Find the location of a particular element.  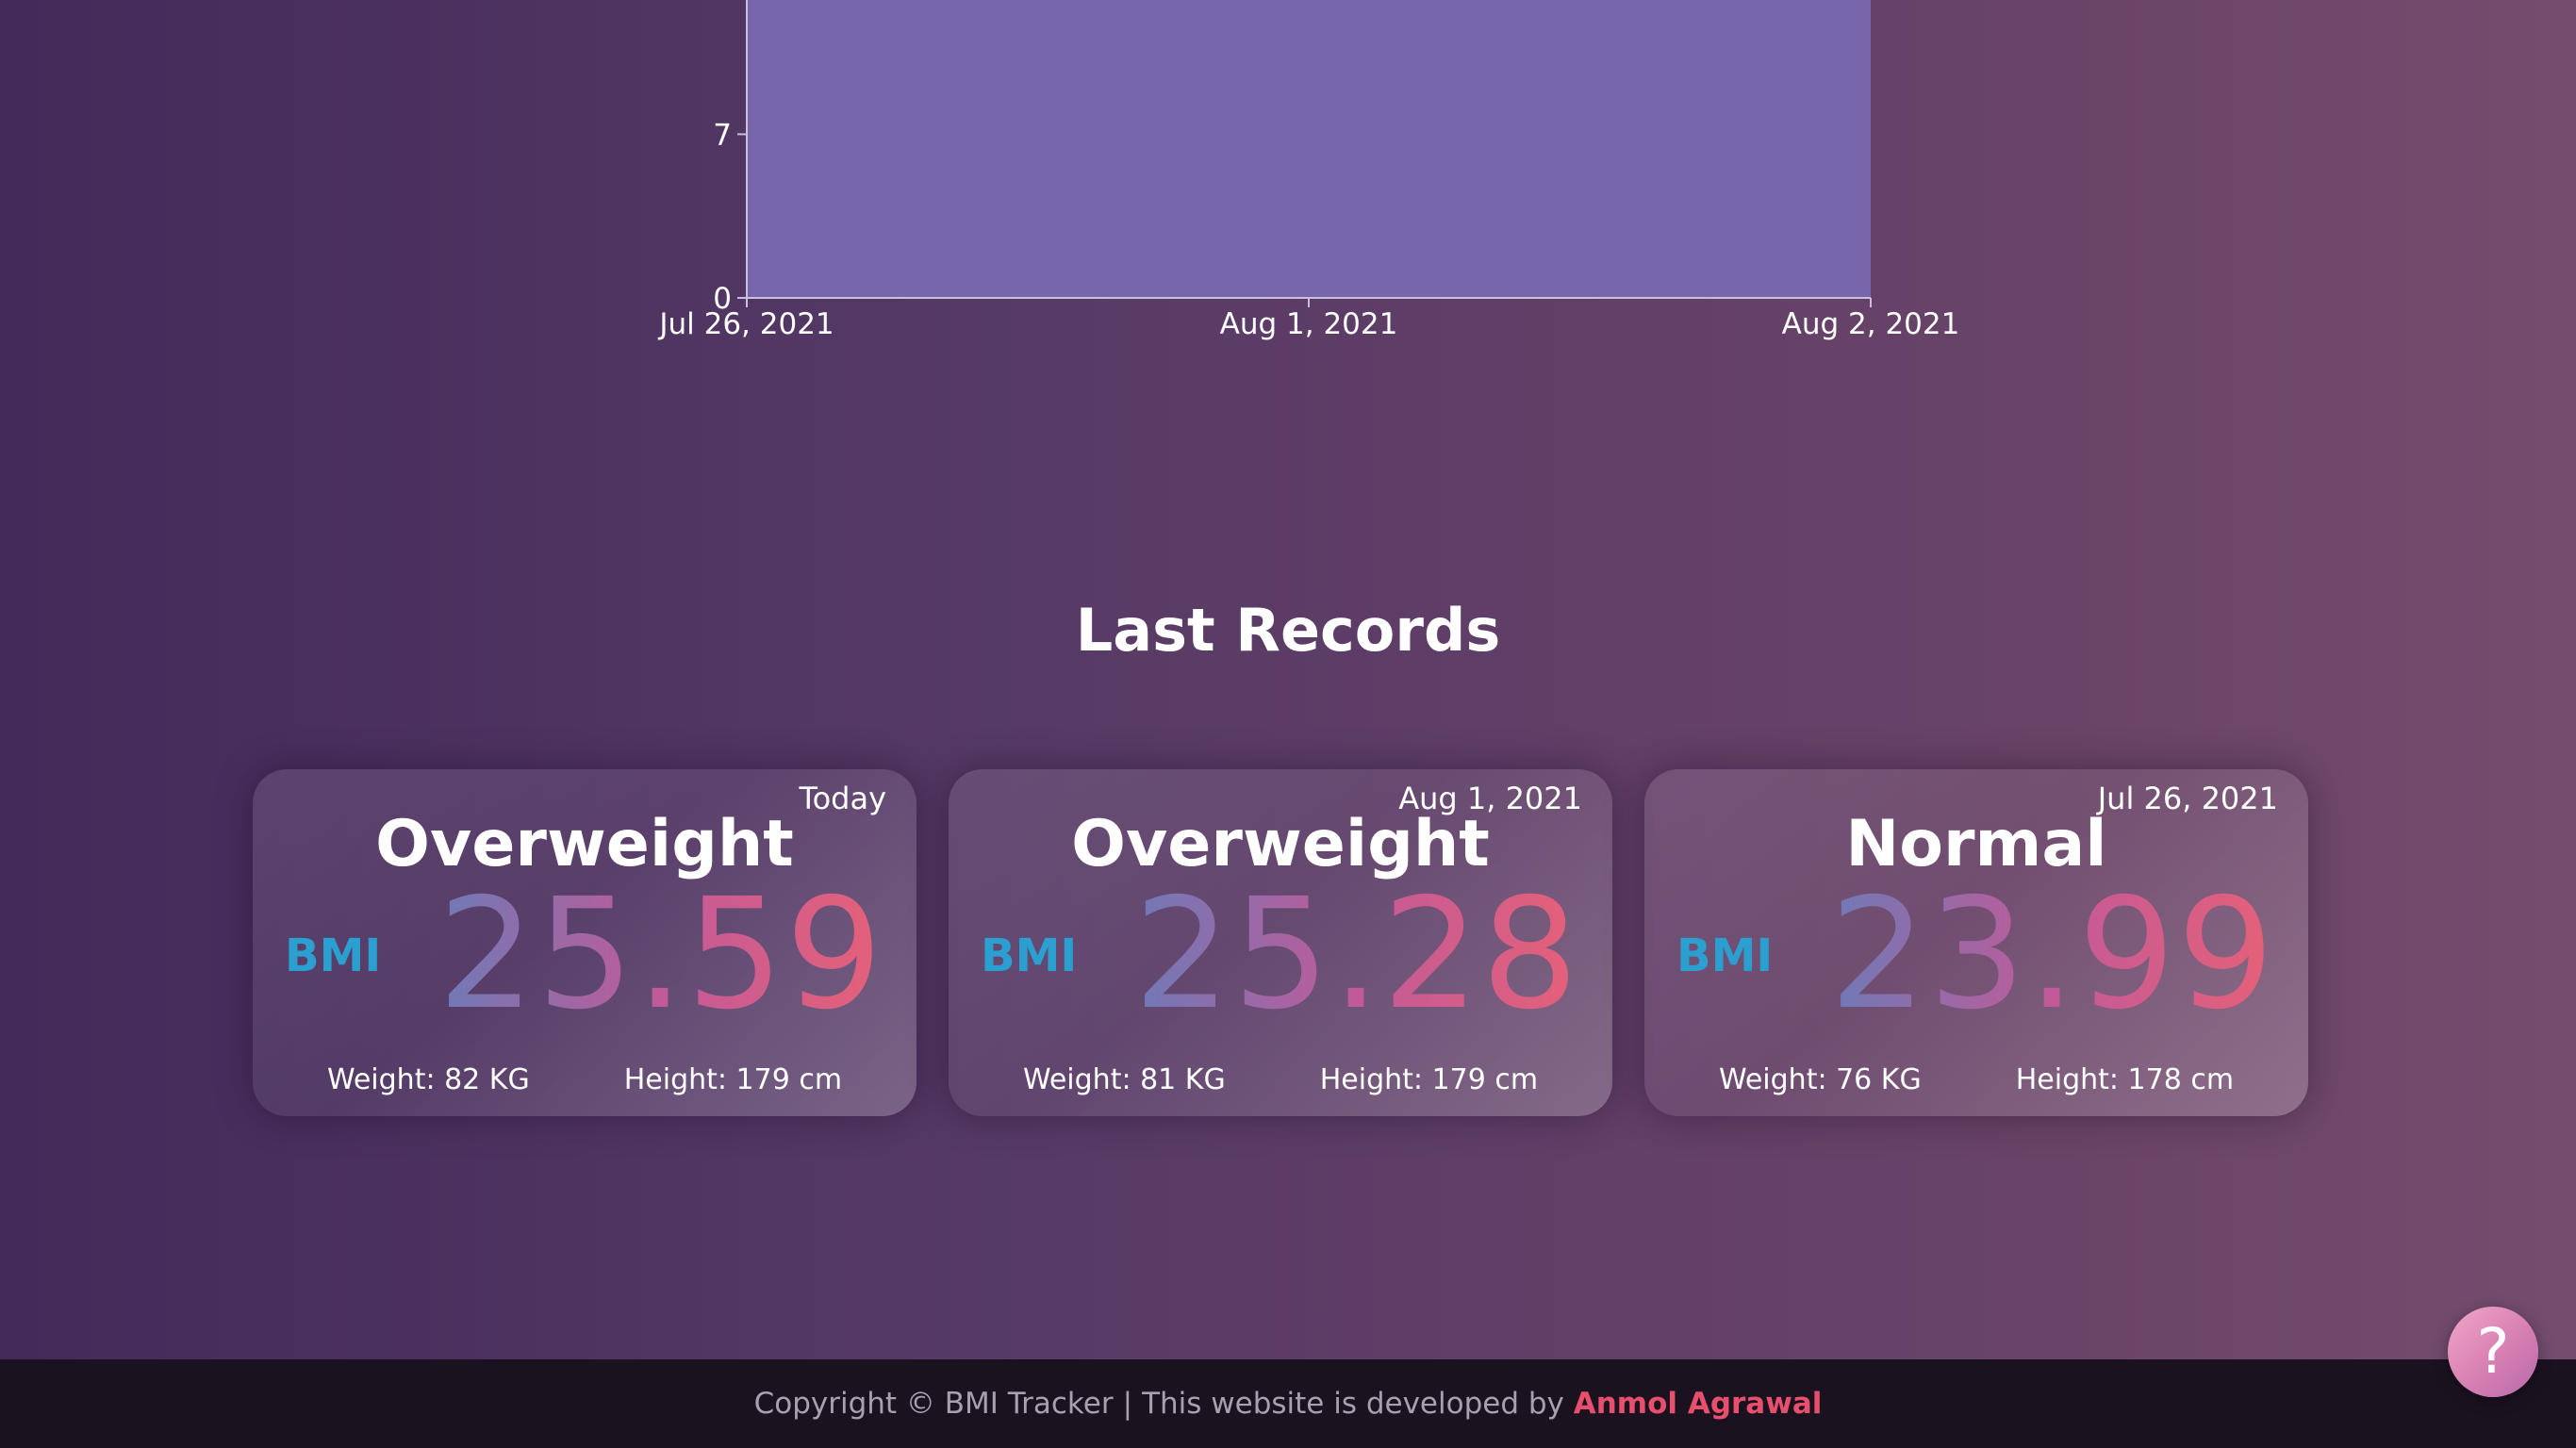

chart-y-tick-label: 7 is located at coordinates (722, 135).